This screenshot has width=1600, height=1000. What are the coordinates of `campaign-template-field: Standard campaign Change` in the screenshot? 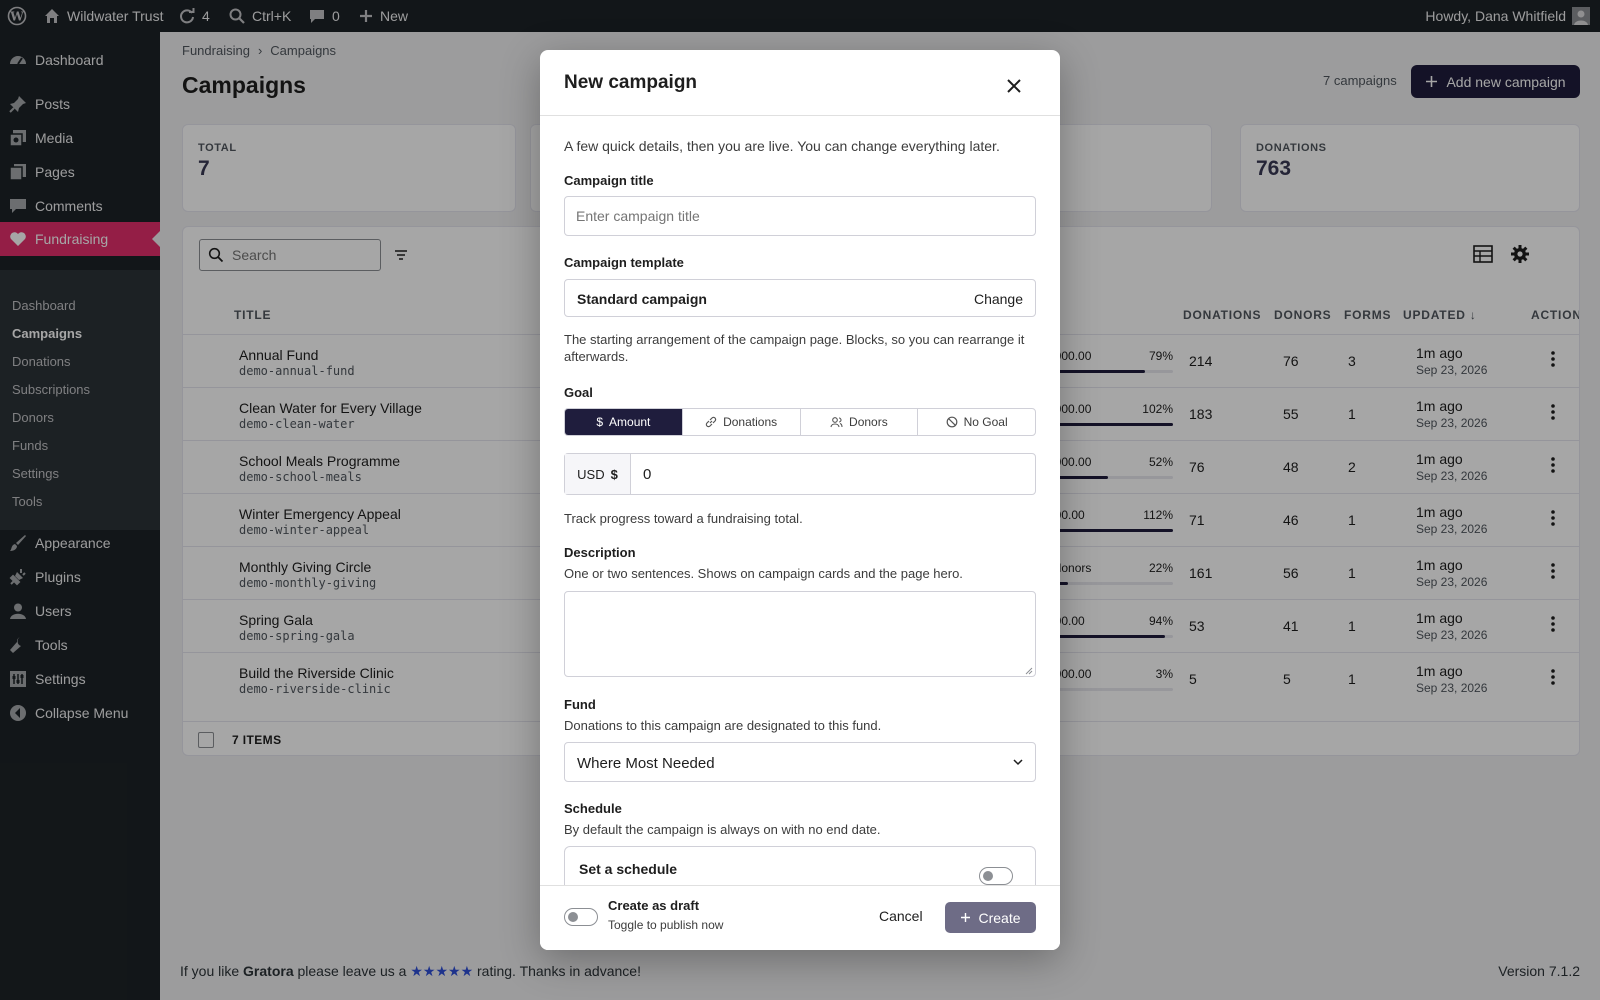 It's located at (800, 298).